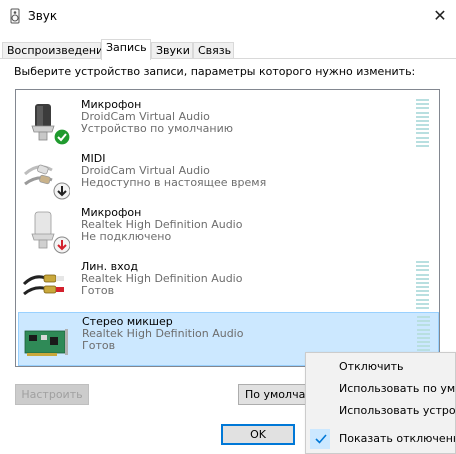  Describe the element at coordinates (440, 16) in the screenshot. I see `close-button: ✕` at that location.